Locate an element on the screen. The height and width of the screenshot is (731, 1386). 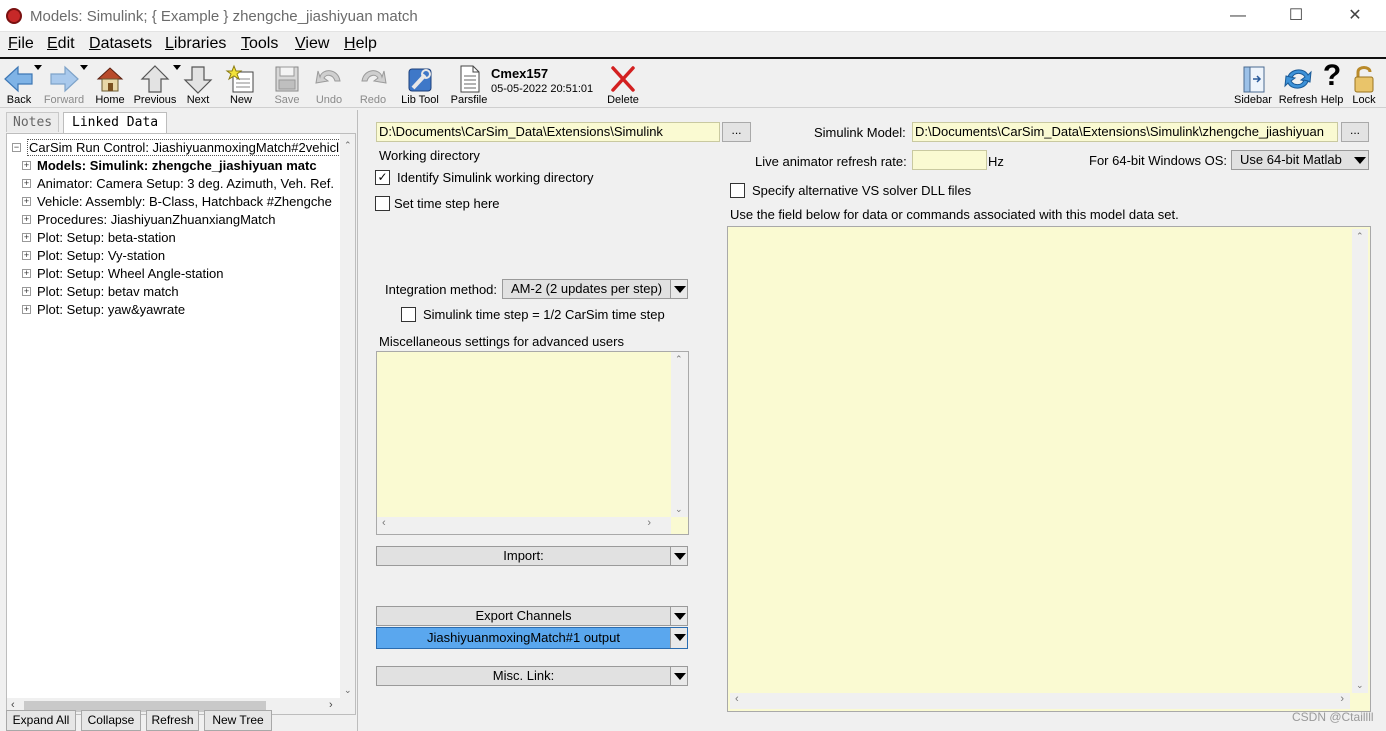
home-button: Home is located at coordinates (110, 84).